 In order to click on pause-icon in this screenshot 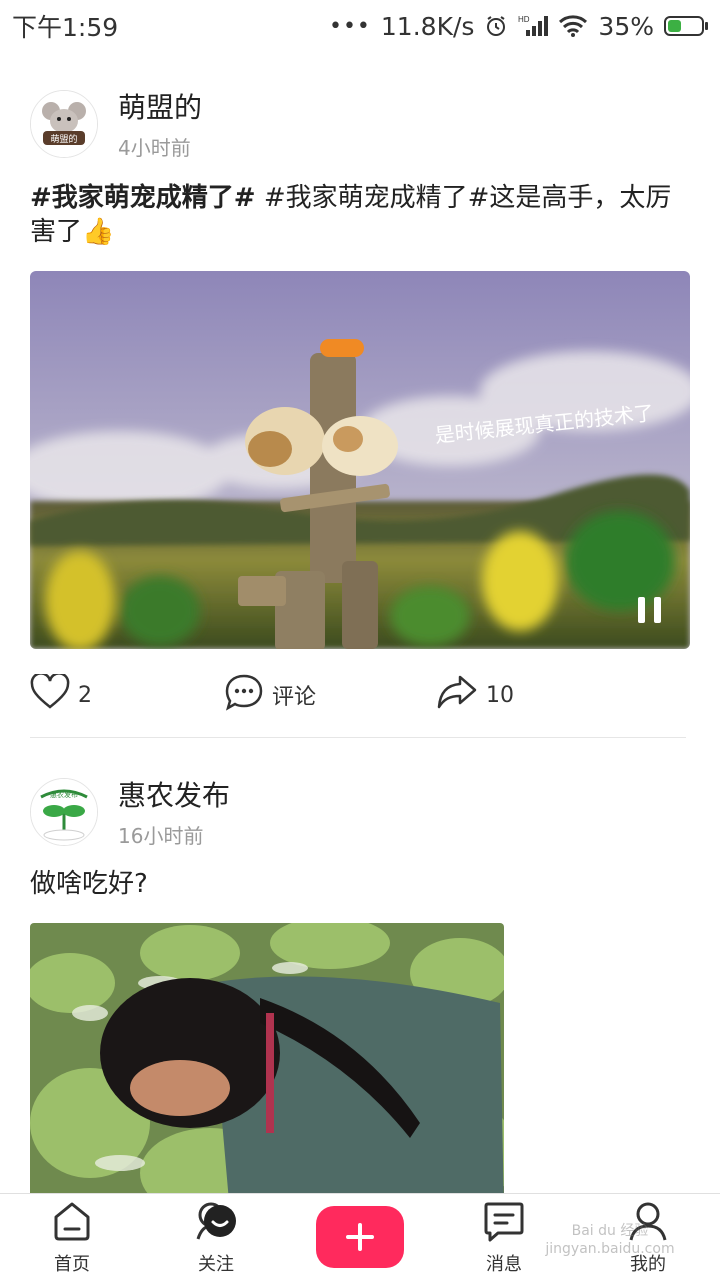, I will do `click(641, 610)`.